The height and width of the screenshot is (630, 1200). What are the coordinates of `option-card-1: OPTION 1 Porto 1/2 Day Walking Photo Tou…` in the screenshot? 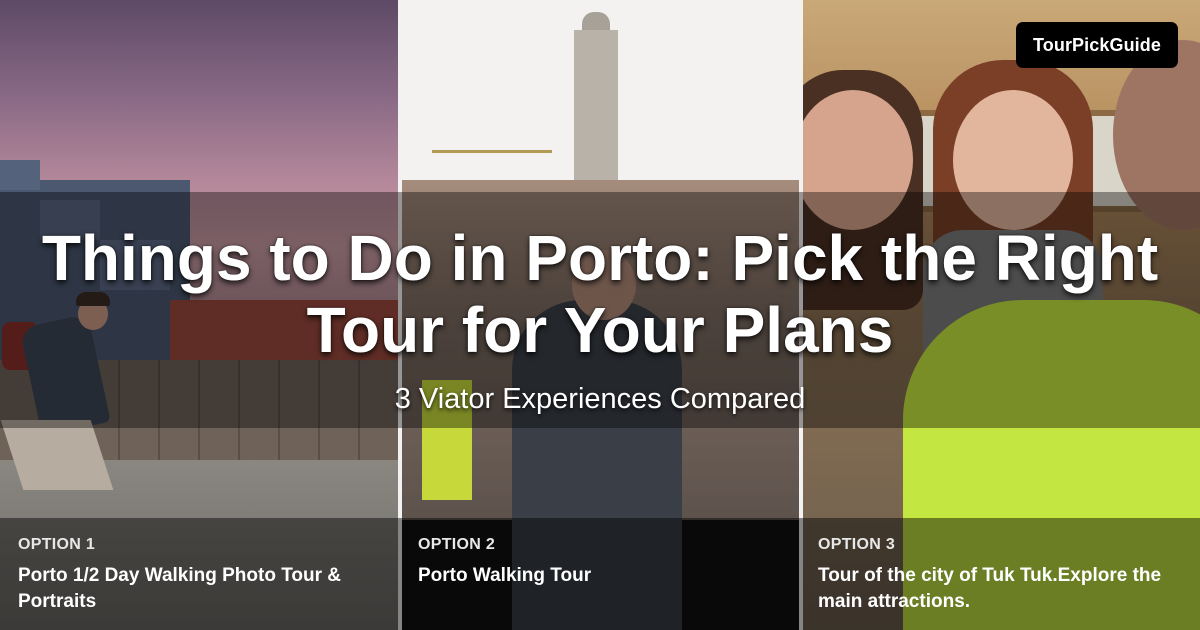 It's located at (203, 575).